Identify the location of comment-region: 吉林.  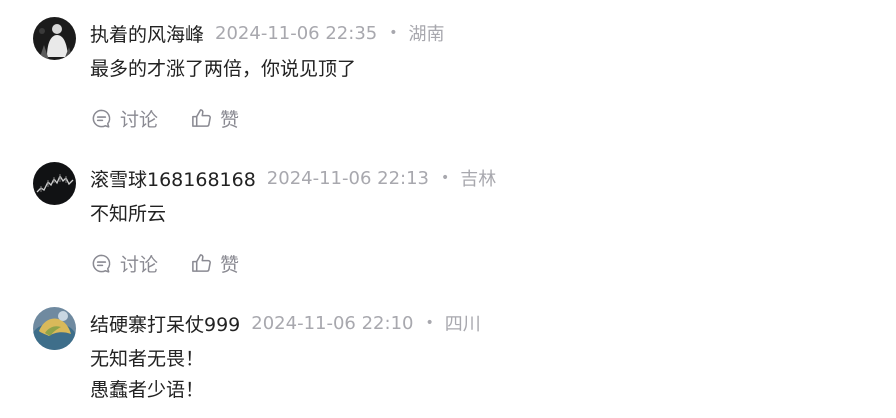
(478, 179).